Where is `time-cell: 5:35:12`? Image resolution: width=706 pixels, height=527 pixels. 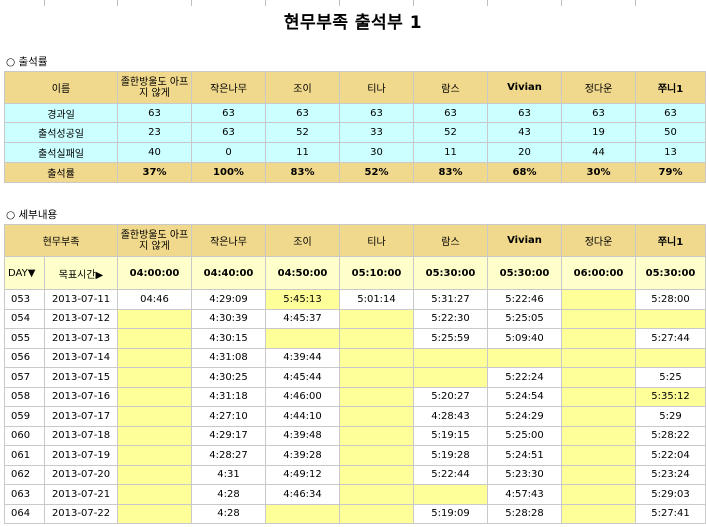
time-cell: 5:35:12 is located at coordinates (670, 396).